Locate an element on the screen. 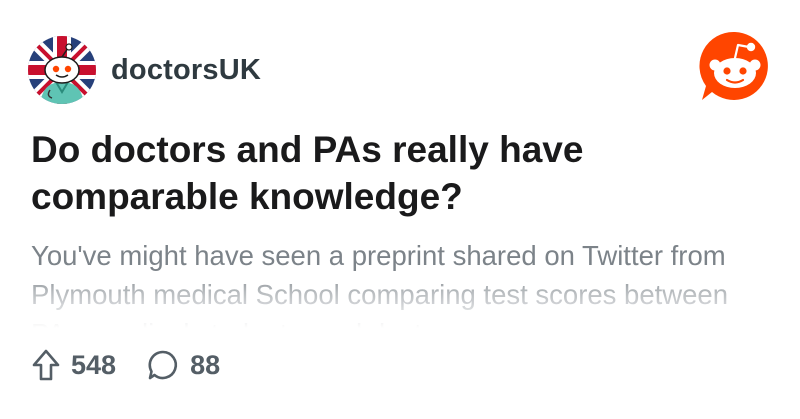 The height and width of the screenshot is (419, 800). reddit-logo is located at coordinates (735, 67).